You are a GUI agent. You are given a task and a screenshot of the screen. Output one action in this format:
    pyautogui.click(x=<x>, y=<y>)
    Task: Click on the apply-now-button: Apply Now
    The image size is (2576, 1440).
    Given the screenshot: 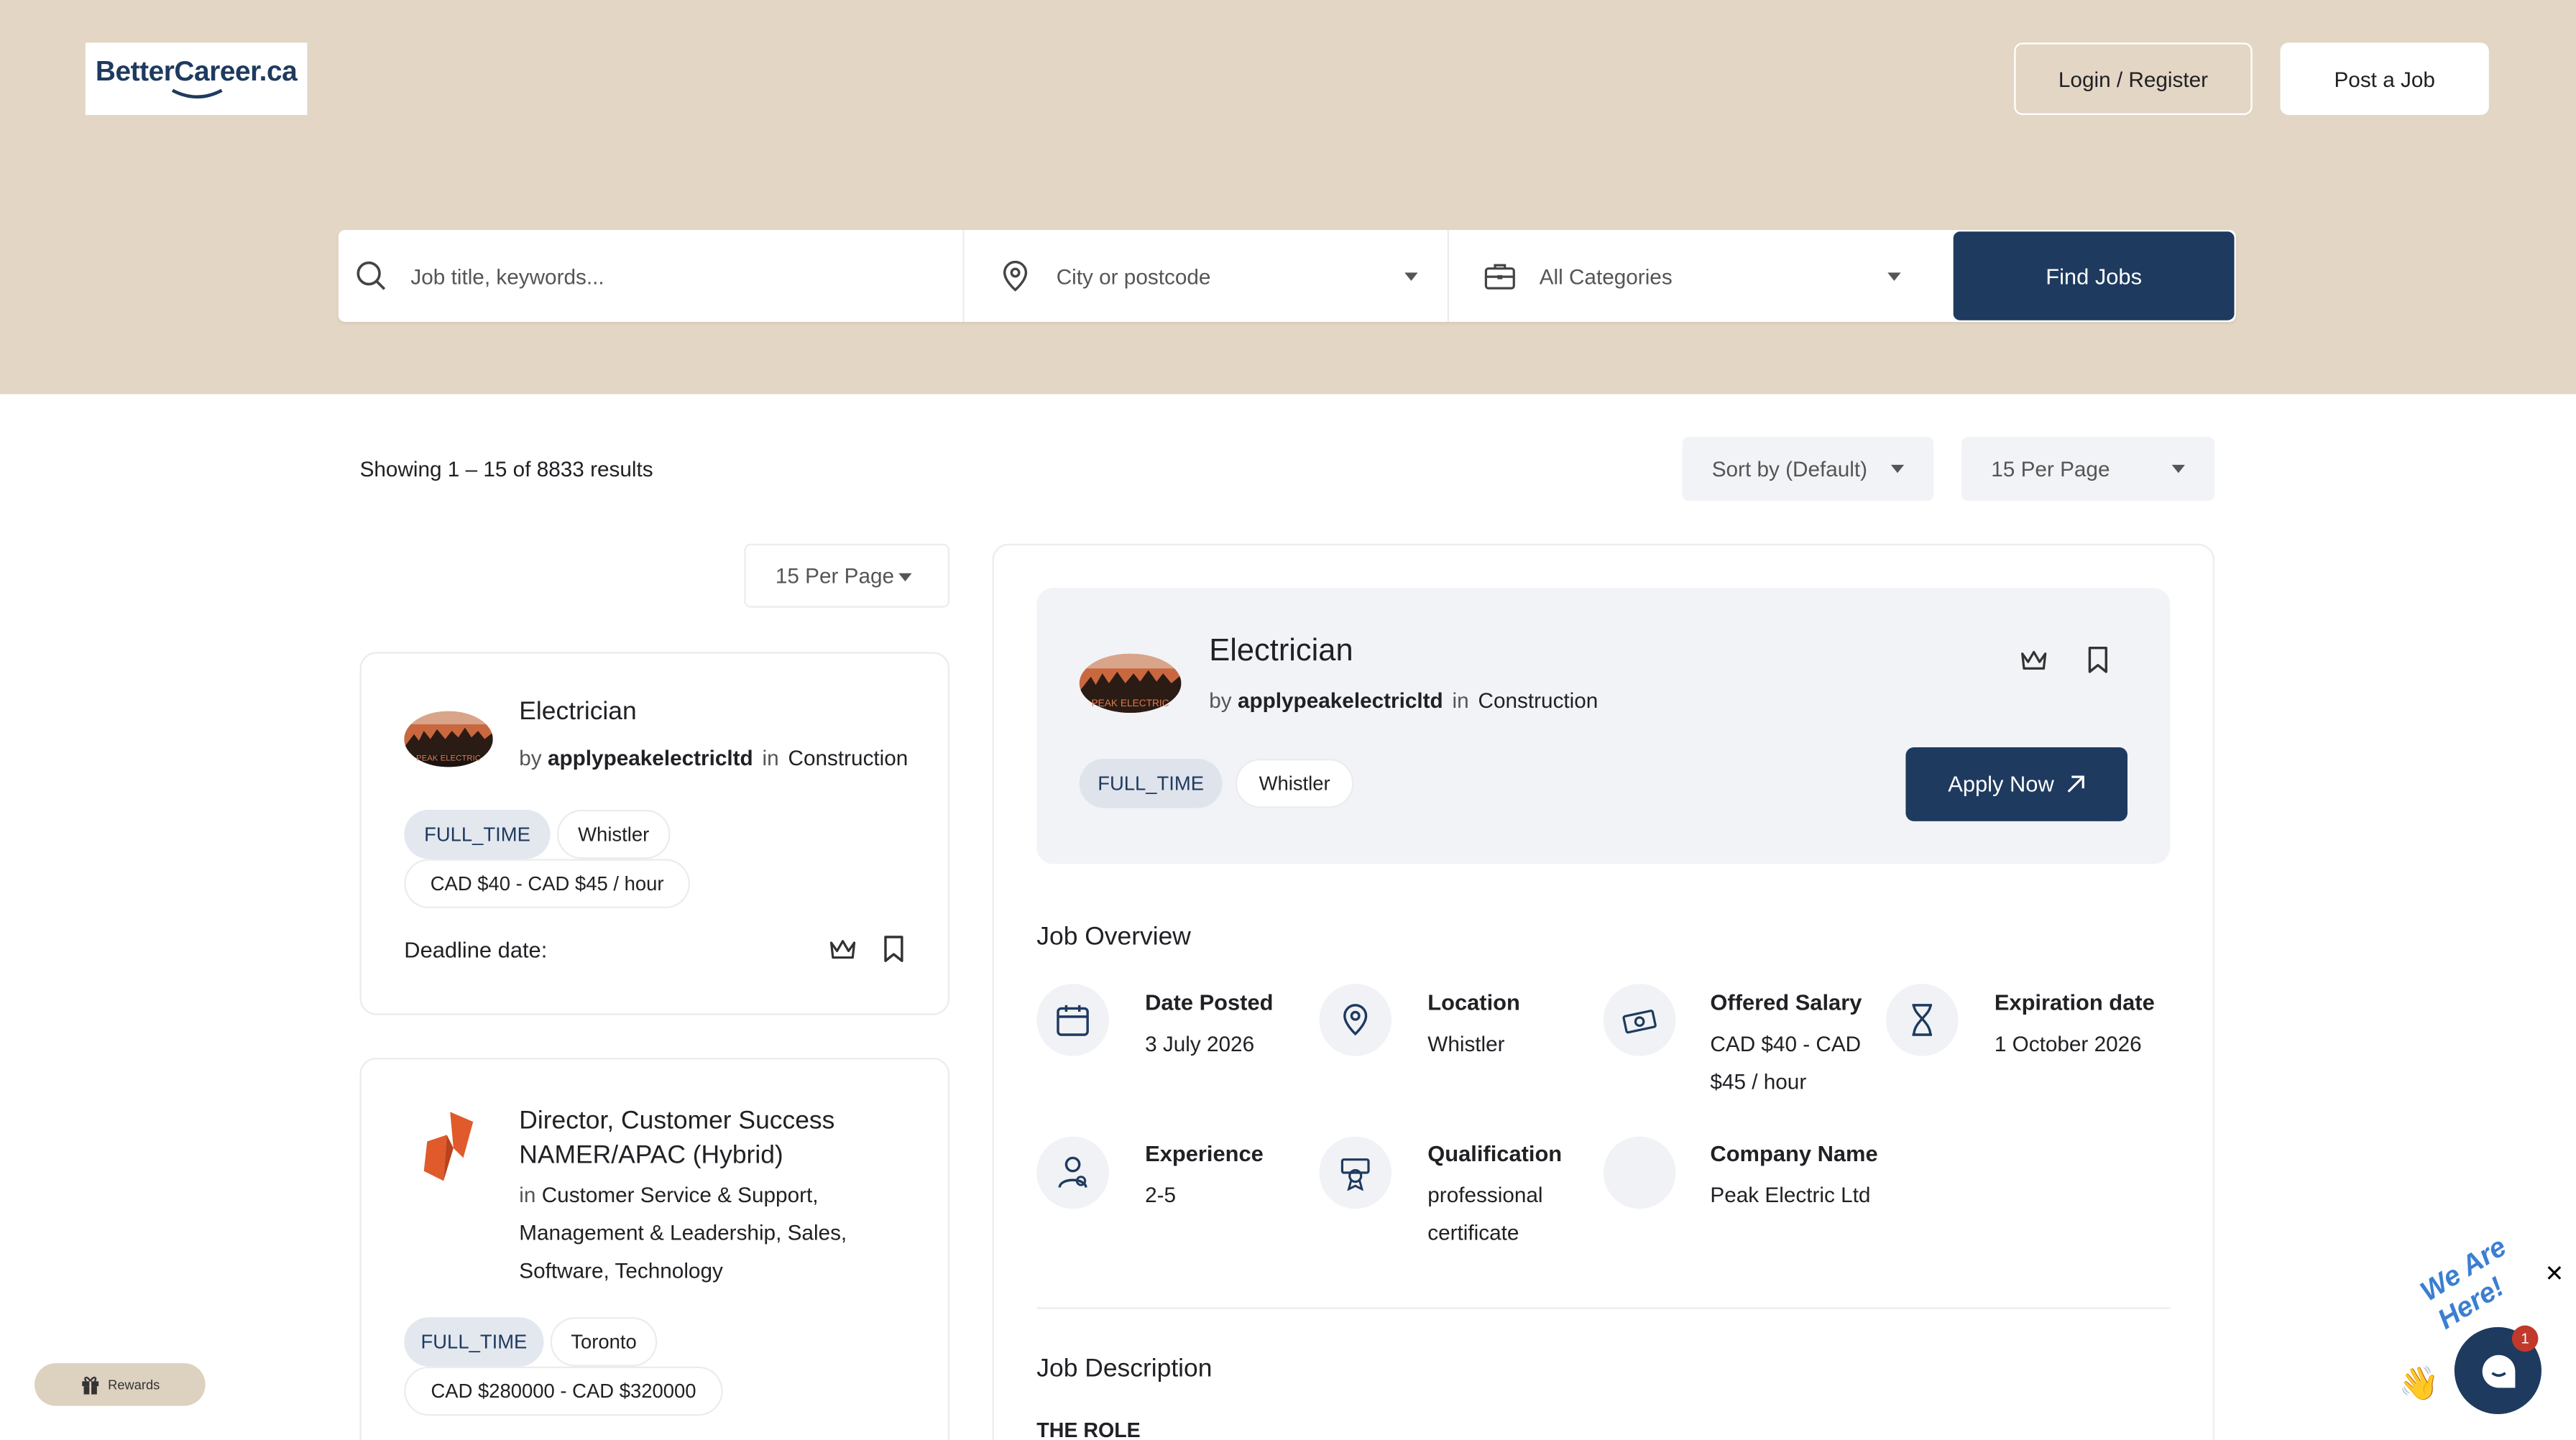 What is the action you would take?
    pyautogui.click(x=2016, y=784)
    